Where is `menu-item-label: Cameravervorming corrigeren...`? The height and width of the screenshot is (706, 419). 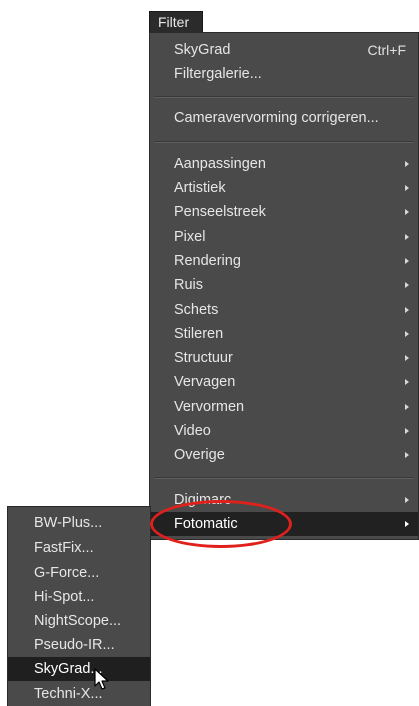 menu-item-label: Cameravervorming corrigeren... is located at coordinates (276, 118).